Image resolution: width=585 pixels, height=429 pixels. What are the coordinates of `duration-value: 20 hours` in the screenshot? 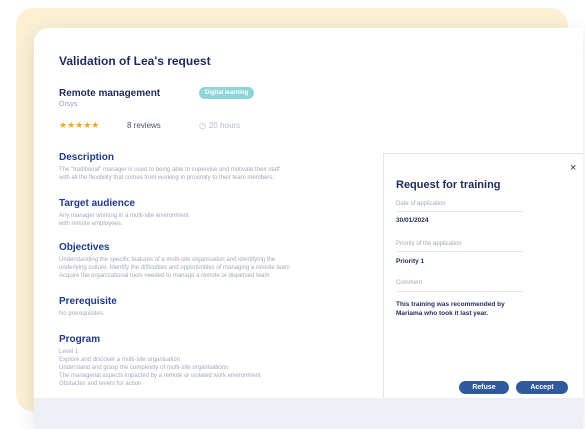 It's located at (224, 125).